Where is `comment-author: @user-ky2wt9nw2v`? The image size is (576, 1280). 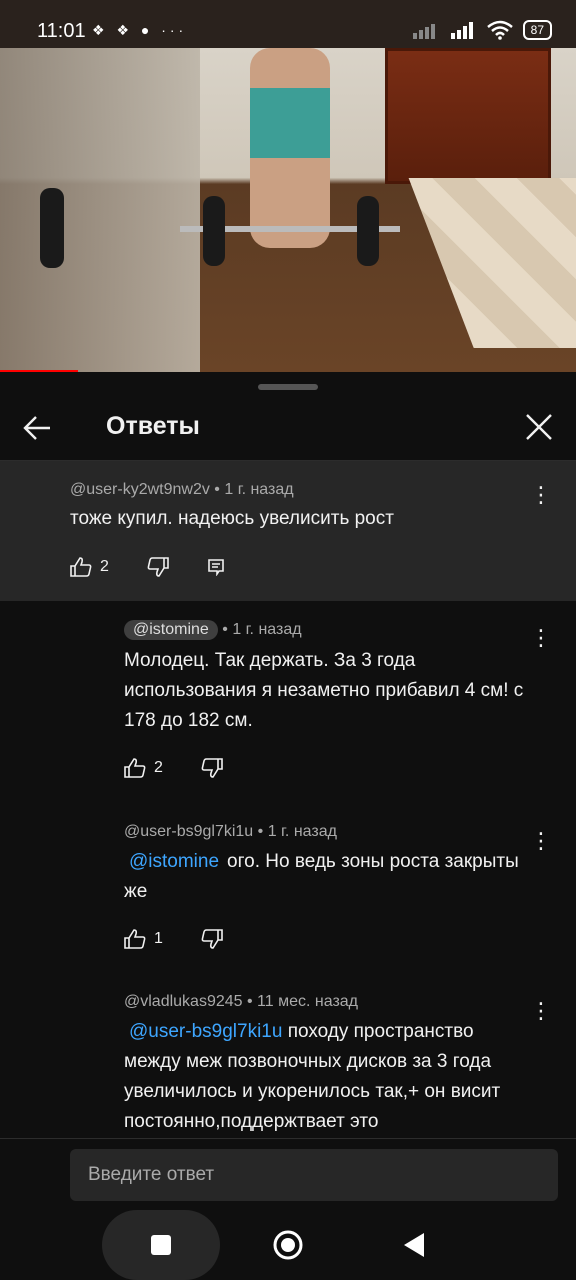
comment-author: @user-ky2wt9nw2v is located at coordinates (140, 489).